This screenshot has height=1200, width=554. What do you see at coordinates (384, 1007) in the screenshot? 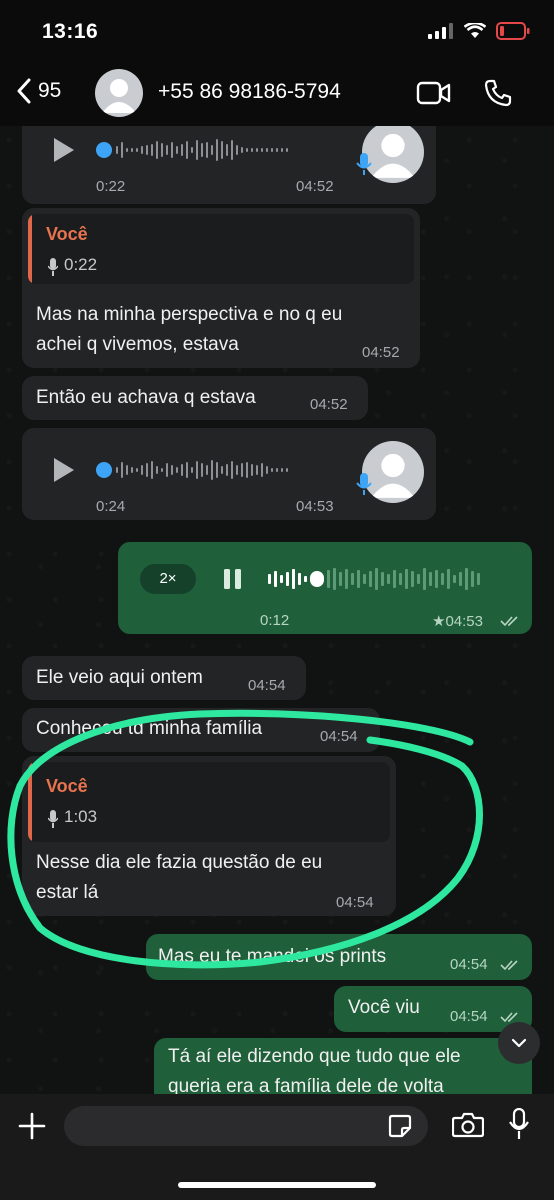
I see `message-text: Você viu` at bounding box center [384, 1007].